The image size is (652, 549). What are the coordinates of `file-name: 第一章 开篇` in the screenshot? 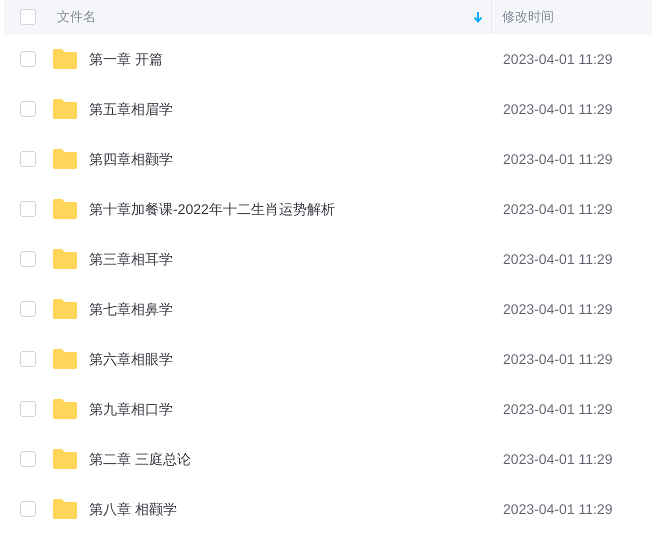 It's located at (126, 59).